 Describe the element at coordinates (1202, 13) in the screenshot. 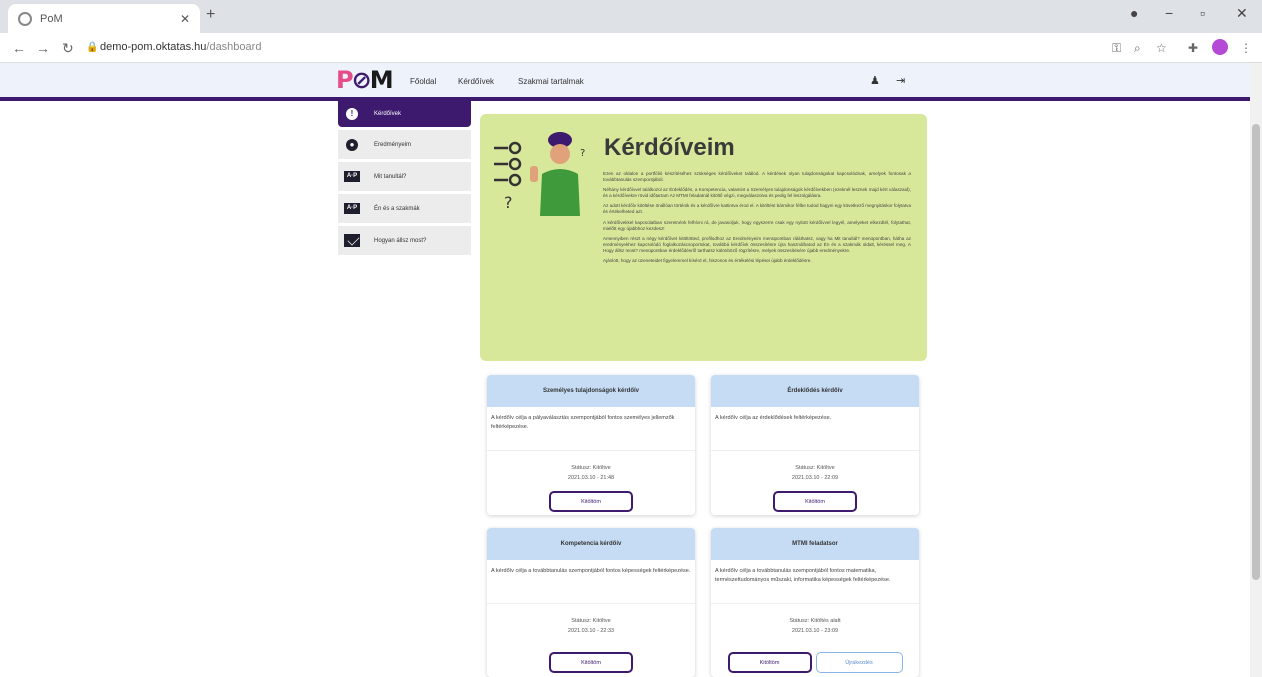

I see `maximize-icon: ▫` at that location.